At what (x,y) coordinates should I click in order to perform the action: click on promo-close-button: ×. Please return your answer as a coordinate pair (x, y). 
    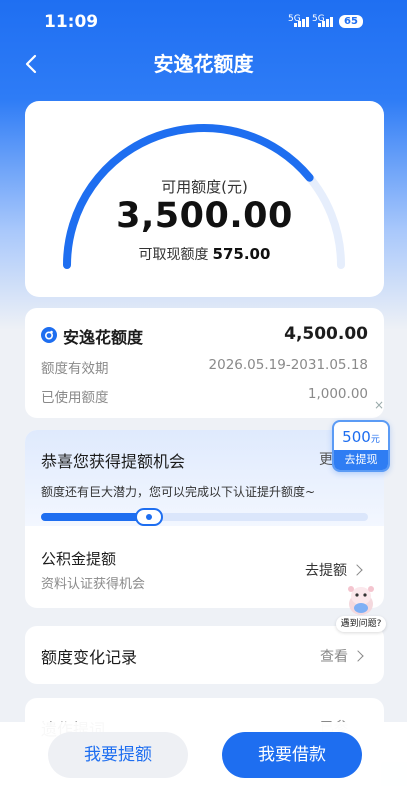
    Looking at the image, I should click on (379, 405).